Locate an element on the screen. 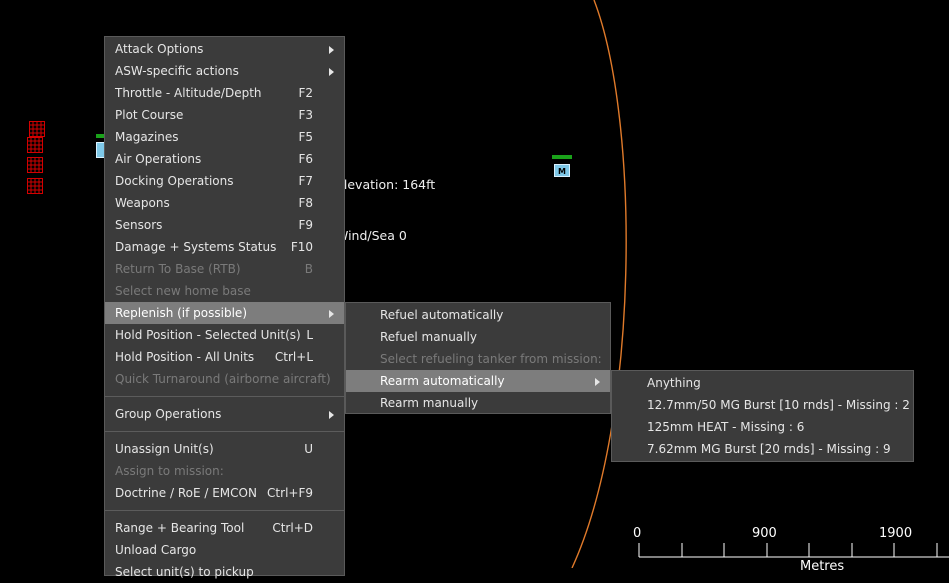  scale-unit-label: Metres is located at coordinates (822, 566).